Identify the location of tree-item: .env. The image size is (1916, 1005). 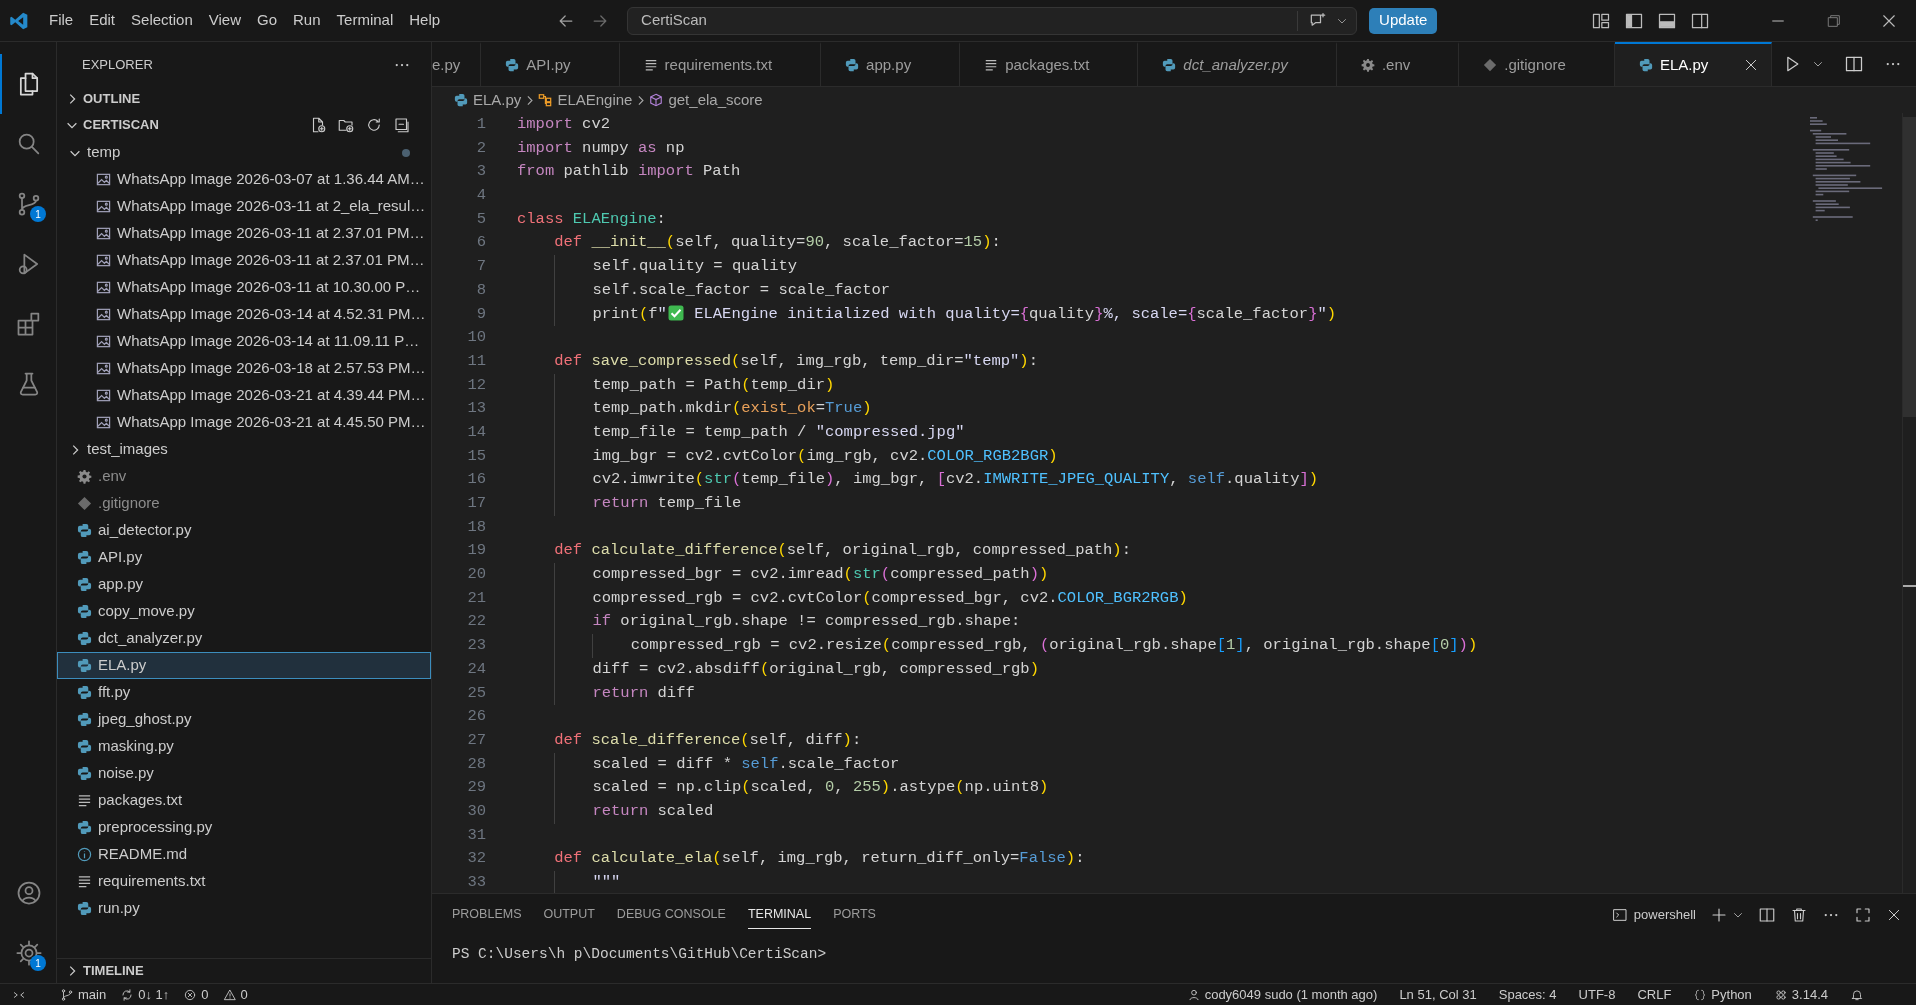
(244, 476).